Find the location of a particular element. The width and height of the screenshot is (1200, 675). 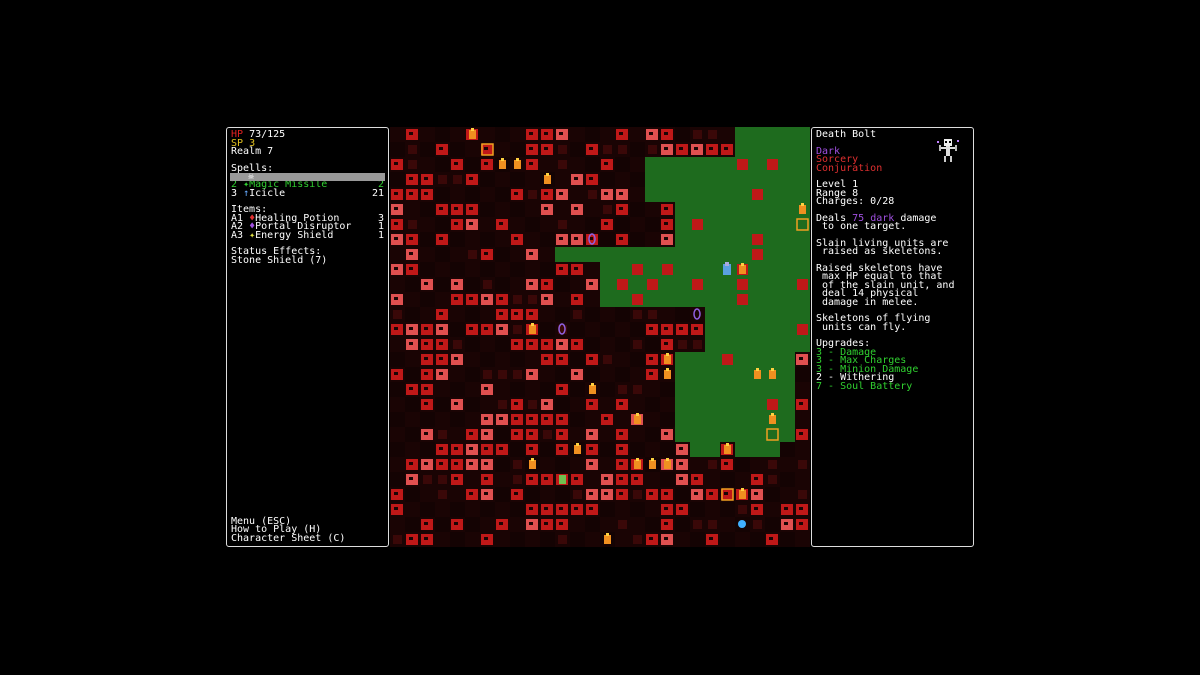

character-sheet-link: Character Sheet (C) is located at coordinates (288, 538).